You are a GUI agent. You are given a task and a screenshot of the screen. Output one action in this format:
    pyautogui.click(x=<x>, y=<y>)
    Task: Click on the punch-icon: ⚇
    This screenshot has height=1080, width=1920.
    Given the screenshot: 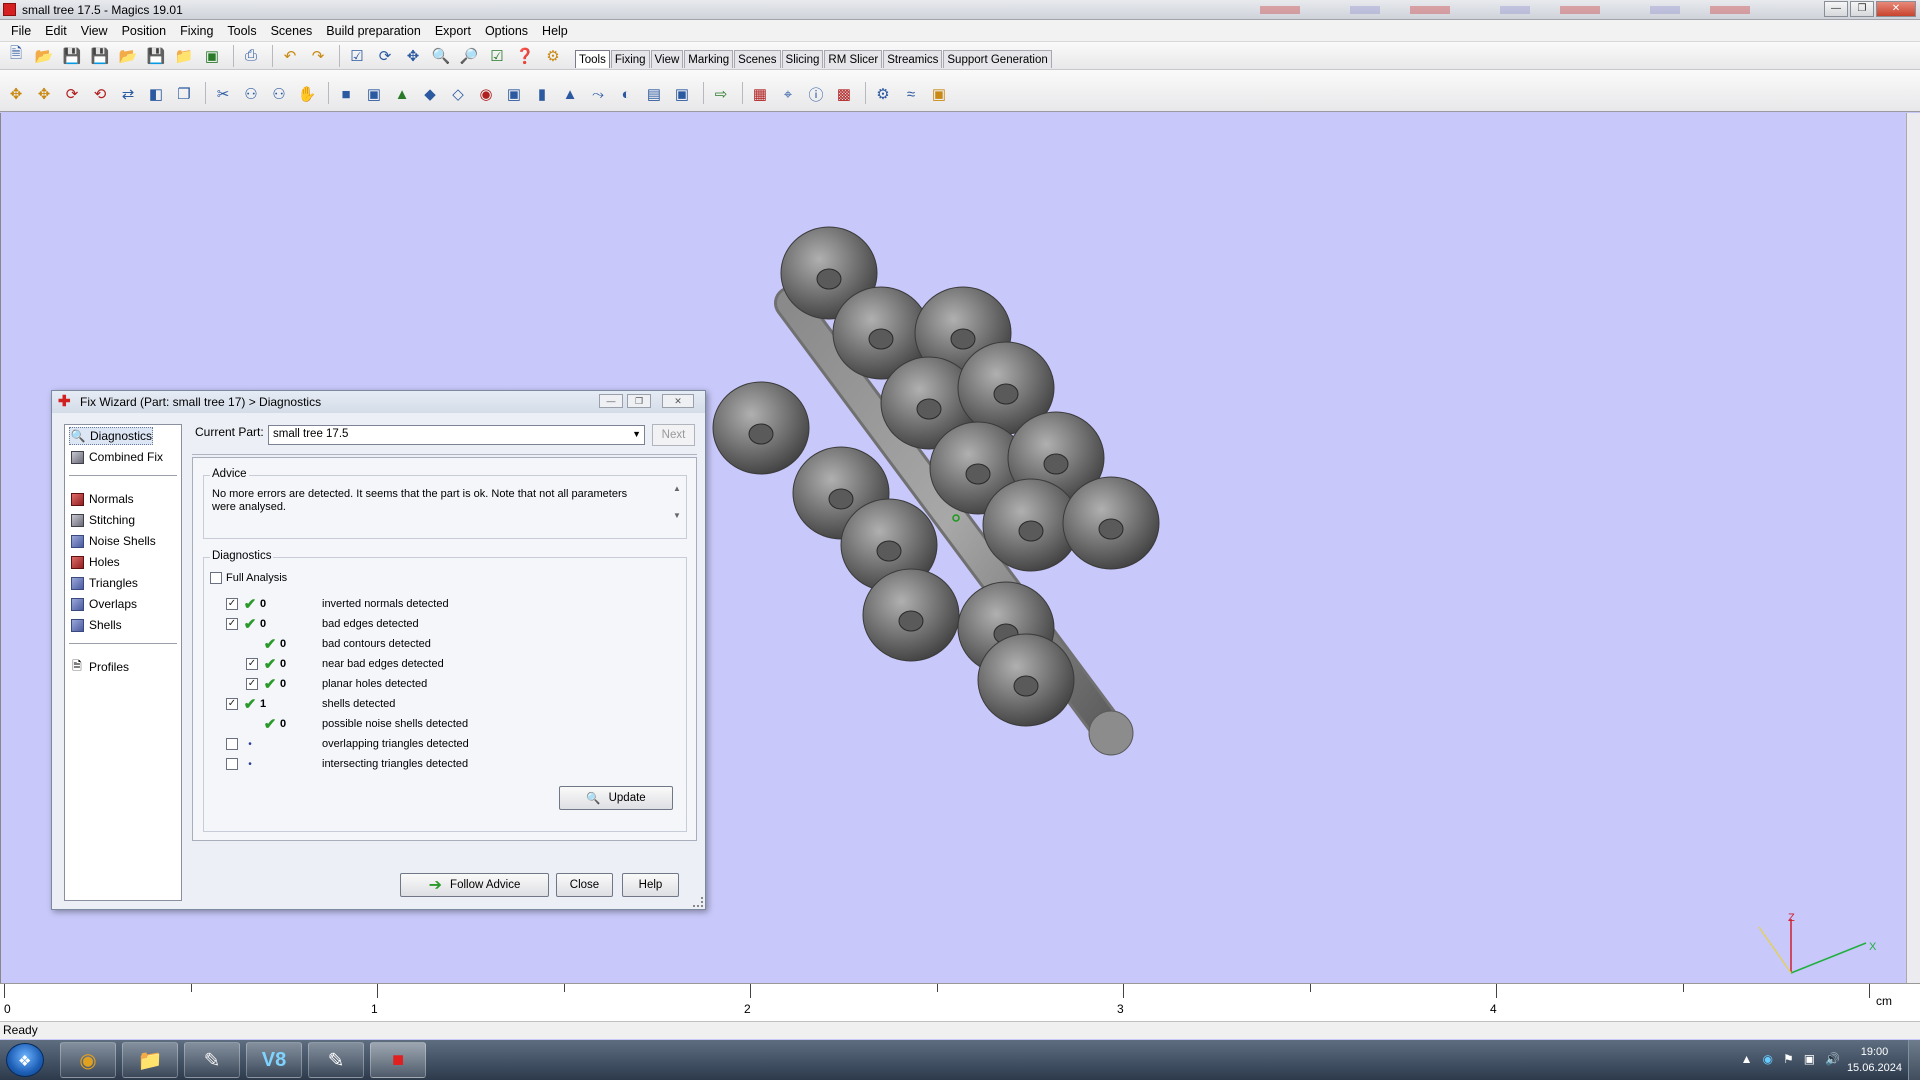 What is the action you would take?
    pyautogui.click(x=251, y=94)
    